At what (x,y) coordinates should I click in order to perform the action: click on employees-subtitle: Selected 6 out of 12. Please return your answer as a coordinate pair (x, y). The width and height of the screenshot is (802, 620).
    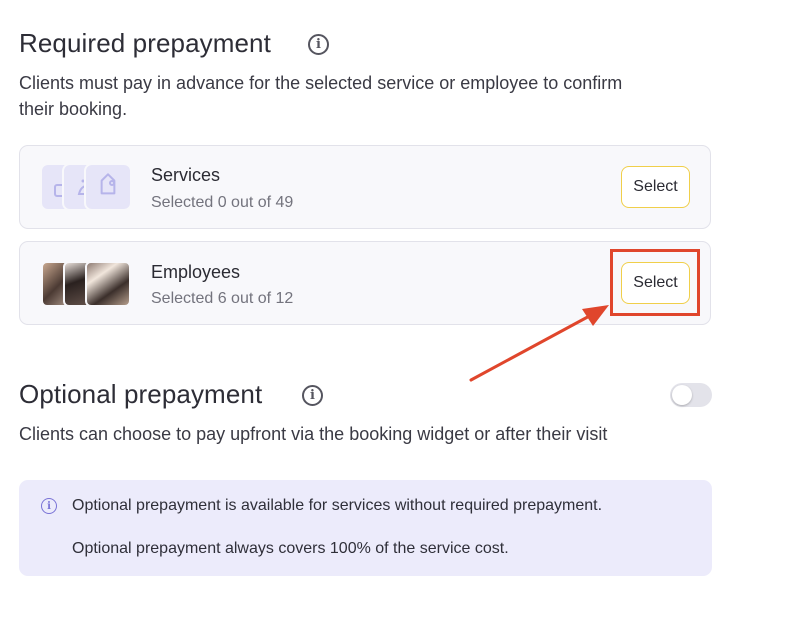
    Looking at the image, I should click on (222, 298).